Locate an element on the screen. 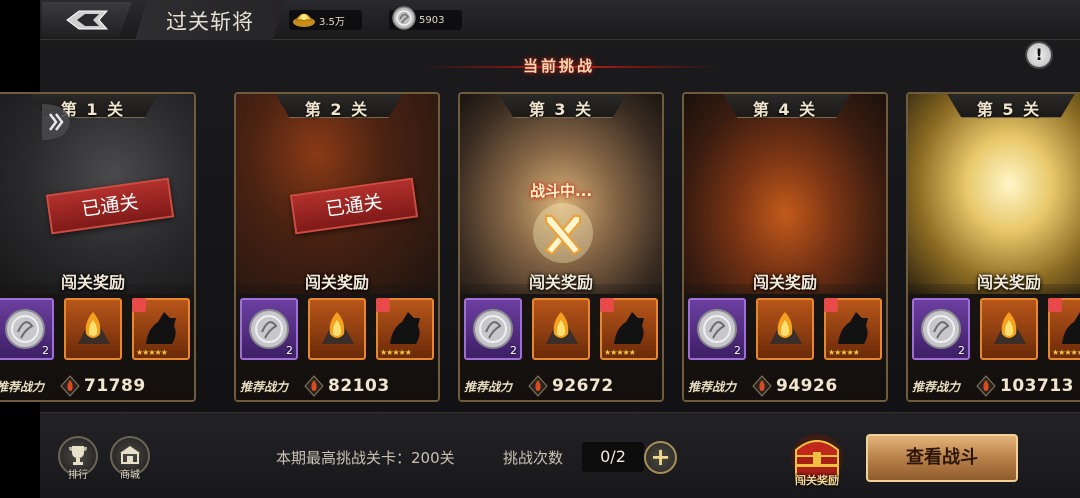  recommended-power-value: 82103 is located at coordinates (359, 386).